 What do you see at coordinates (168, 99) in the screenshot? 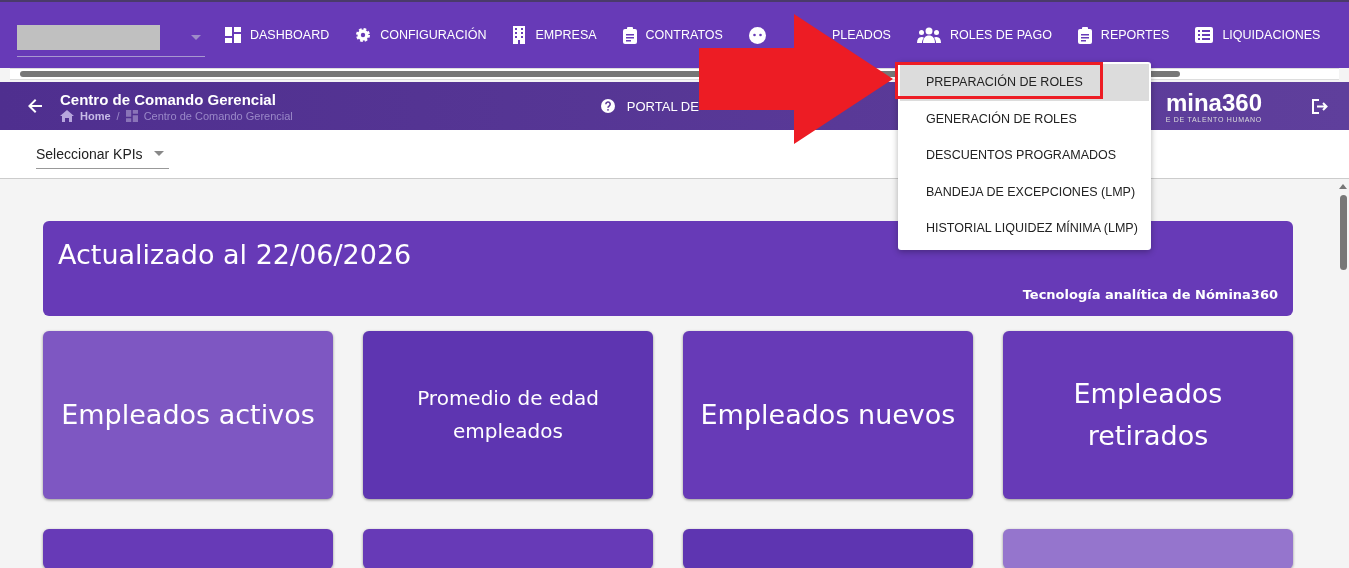
I see `page-title: Centro de Comando Gerencial` at bounding box center [168, 99].